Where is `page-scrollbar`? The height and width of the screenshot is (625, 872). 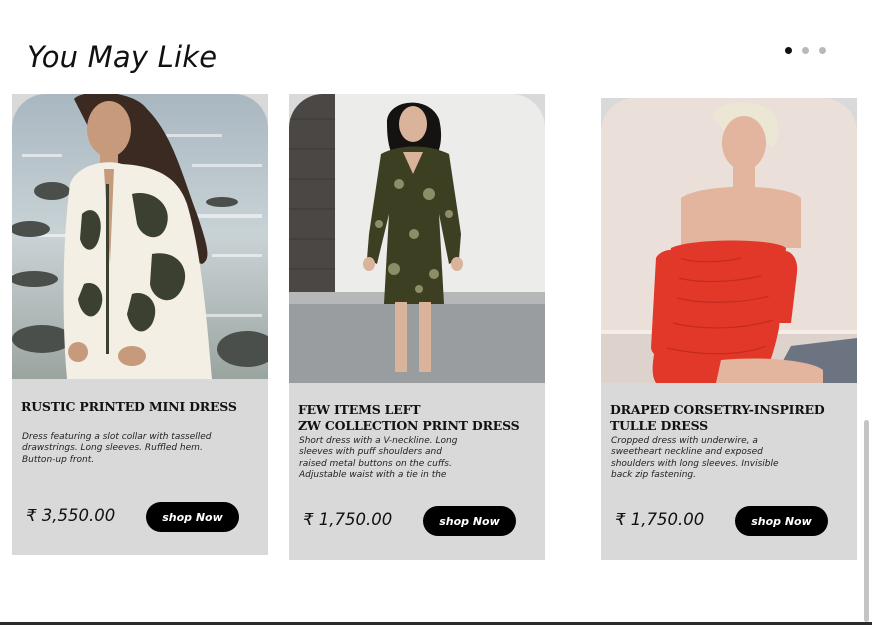 page-scrollbar is located at coordinates (866, 521).